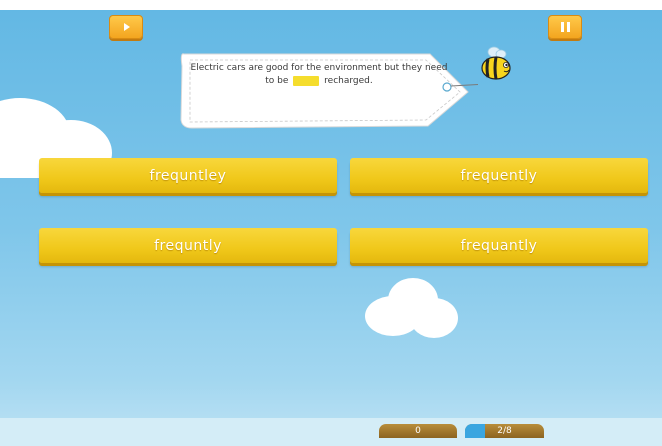 Image resolution: width=662 pixels, height=446 pixels. What do you see at coordinates (188, 245) in the screenshot?
I see `answer-option-3: frequntly` at bounding box center [188, 245].